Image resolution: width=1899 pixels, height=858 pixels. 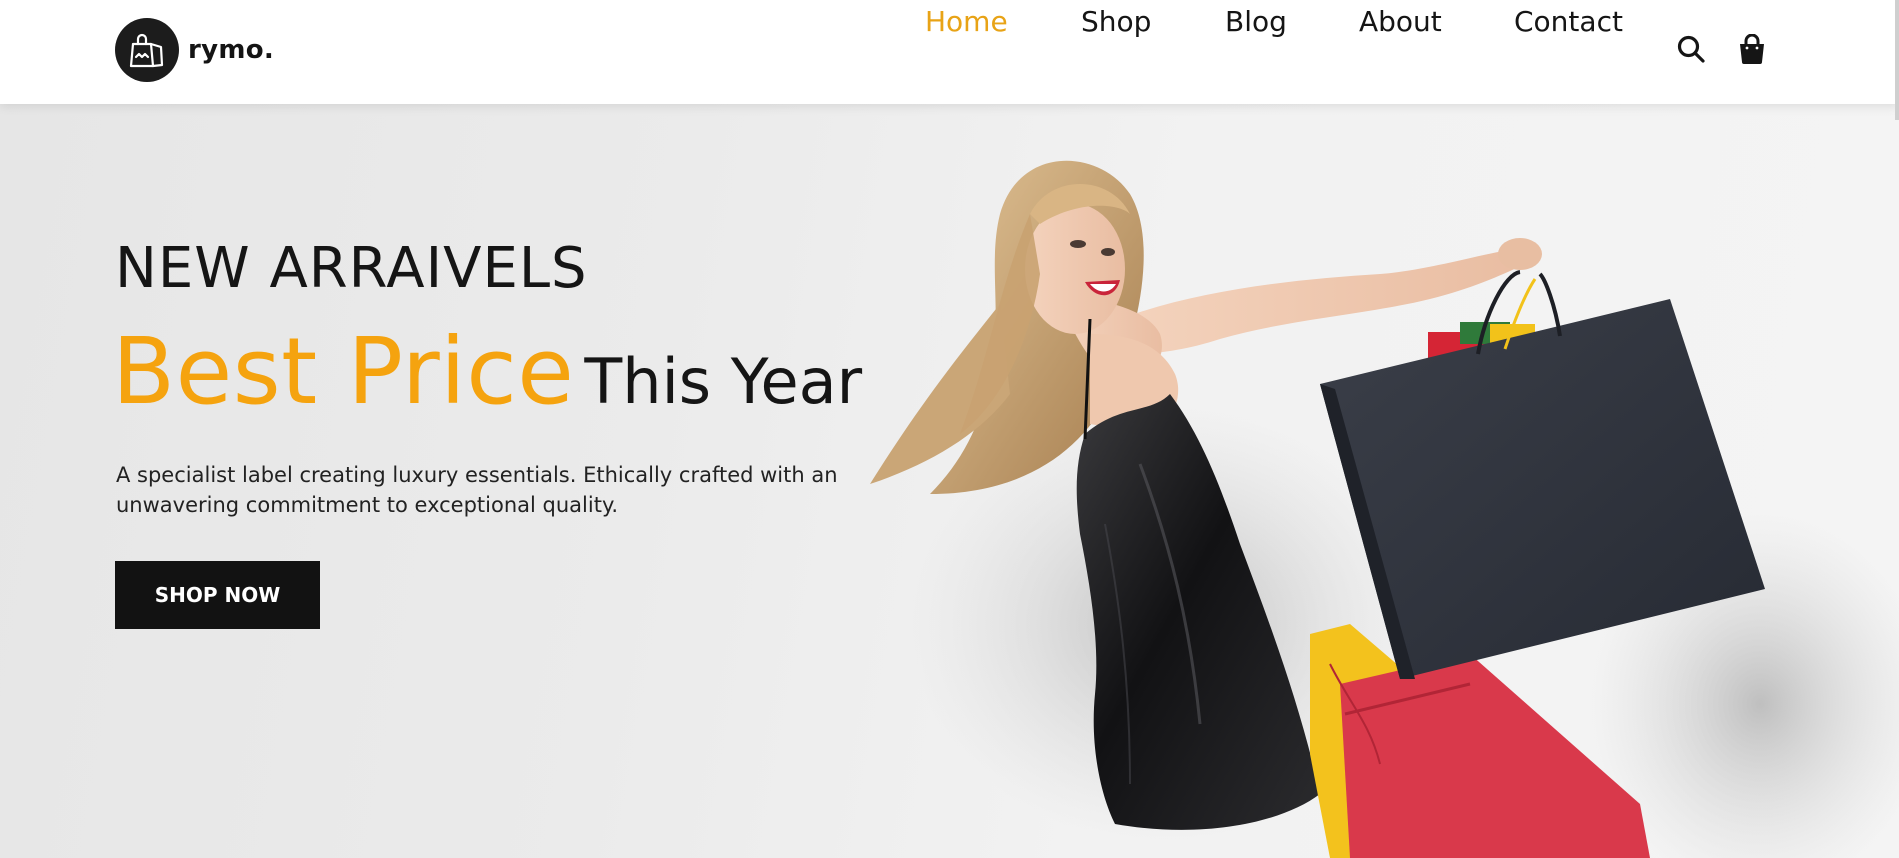 I want to click on hero-headline-rest: This Year, so click(x=723, y=381).